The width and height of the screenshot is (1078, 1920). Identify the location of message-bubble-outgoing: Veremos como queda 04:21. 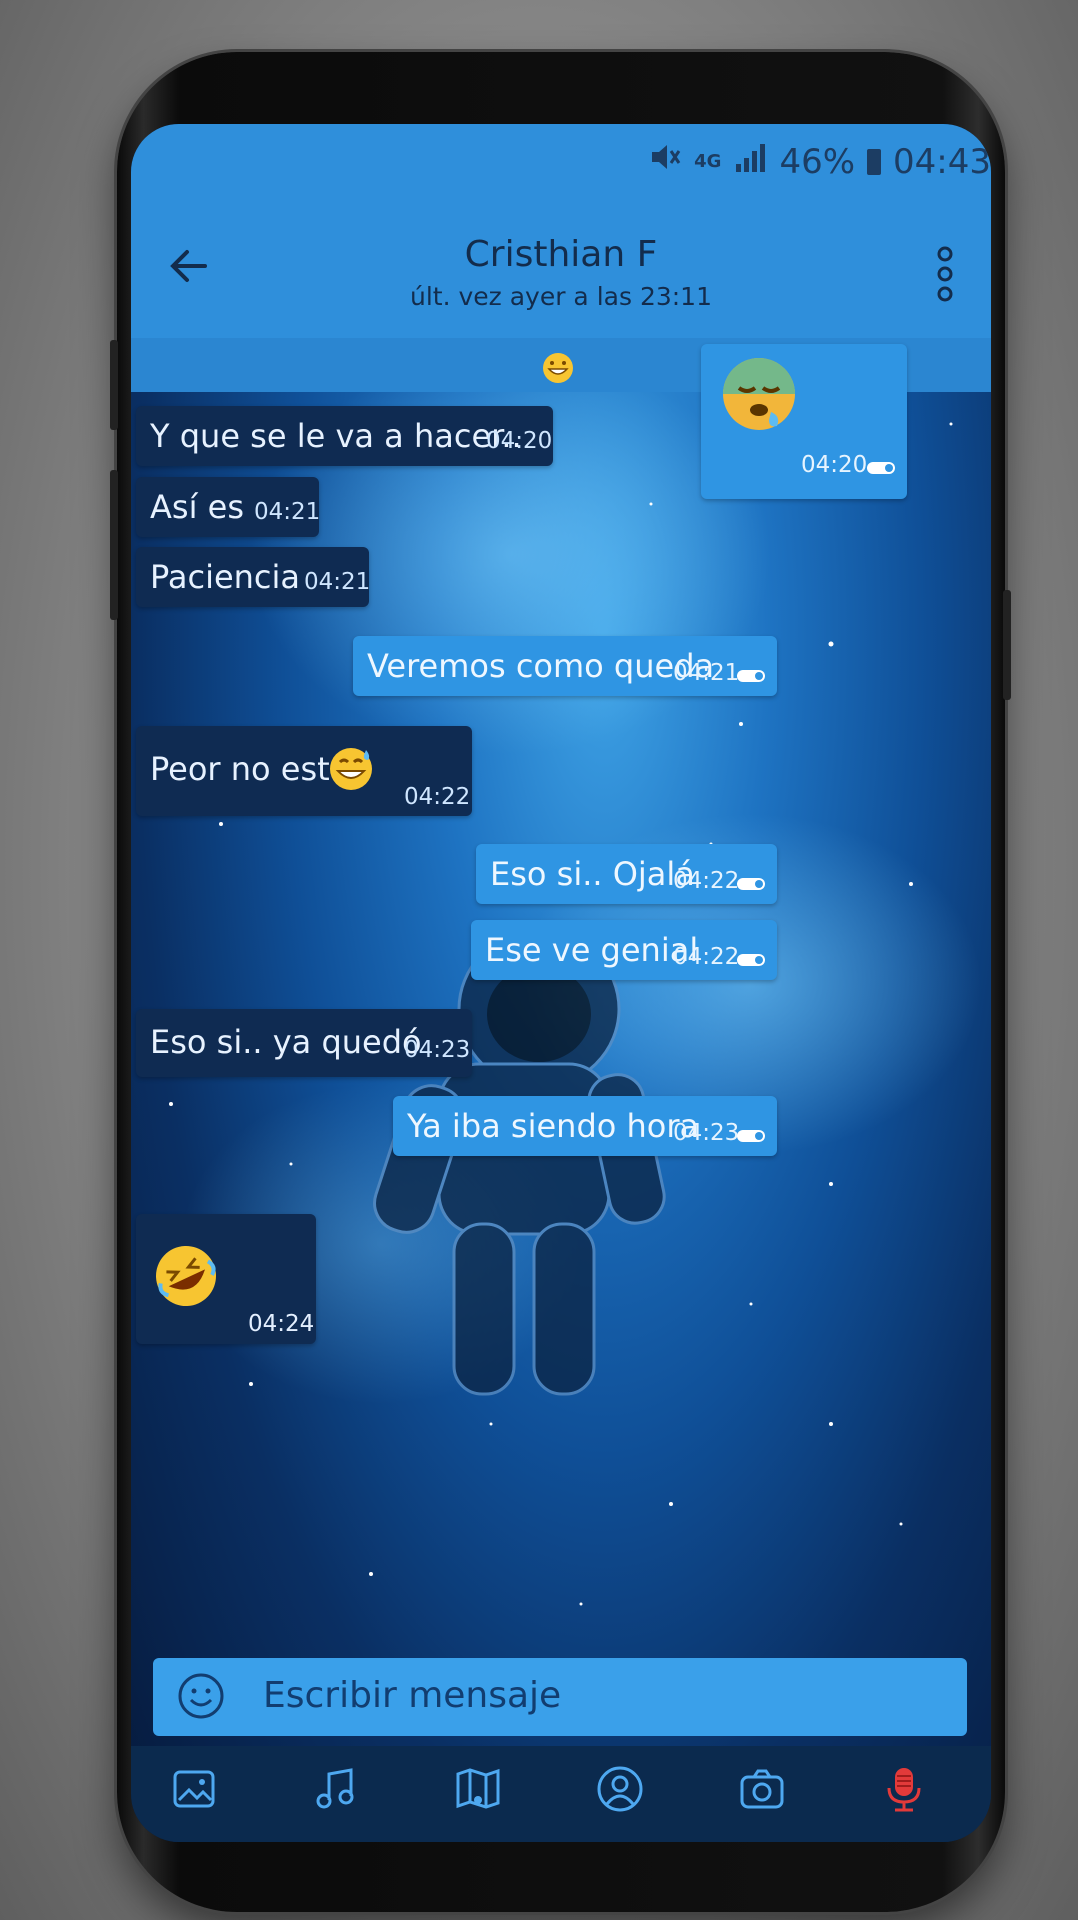
(565, 666).